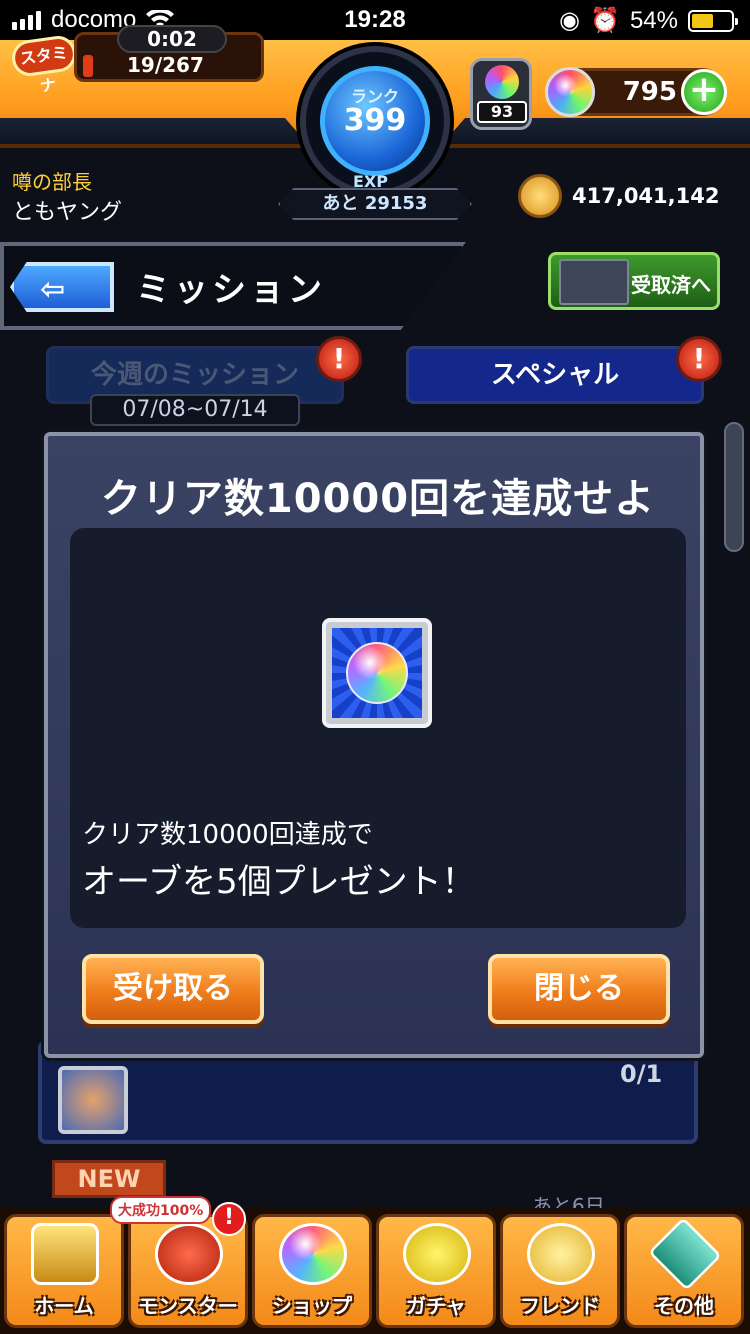 The width and height of the screenshot is (750, 1334). Describe the element at coordinates (436, 1306) in the screenshot. I see `nav-gacha-label: ガチャ` at that location.